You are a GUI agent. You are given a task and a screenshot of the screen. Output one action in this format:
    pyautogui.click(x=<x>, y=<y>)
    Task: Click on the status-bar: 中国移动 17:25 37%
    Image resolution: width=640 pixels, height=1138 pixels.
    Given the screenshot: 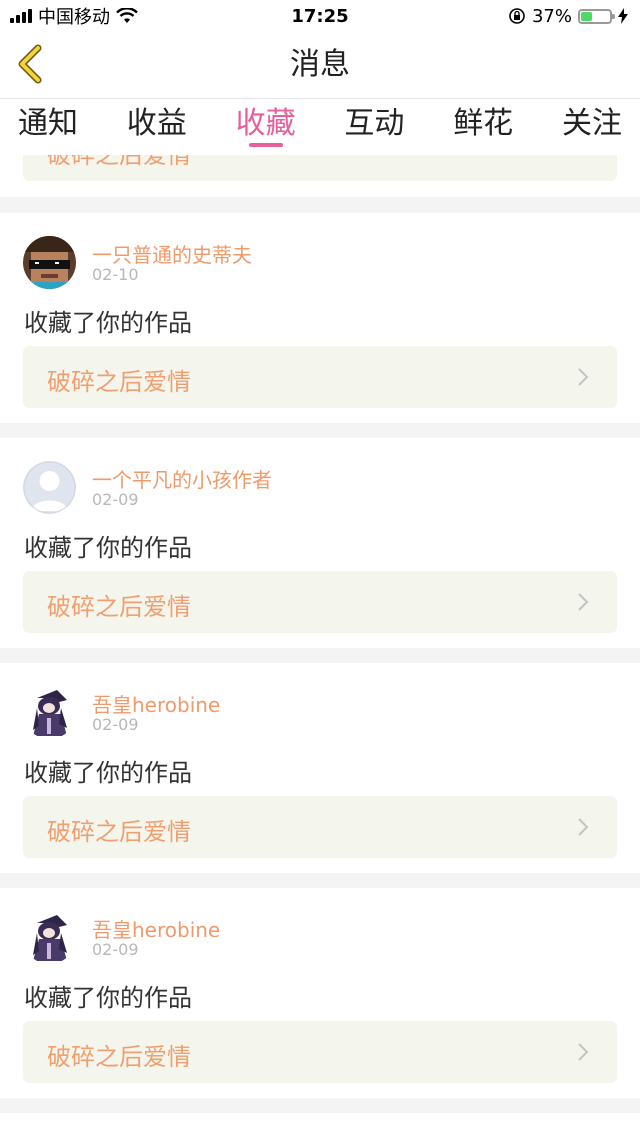 What is the action you would take?
    pyautogui.click(x=320, y=16)
    